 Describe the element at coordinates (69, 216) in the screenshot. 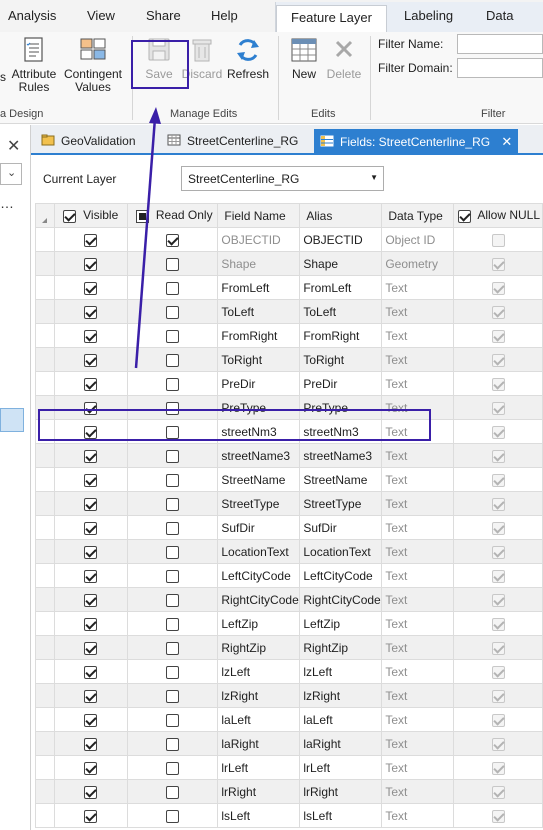

I see `visible-all-checkbox` at that location.